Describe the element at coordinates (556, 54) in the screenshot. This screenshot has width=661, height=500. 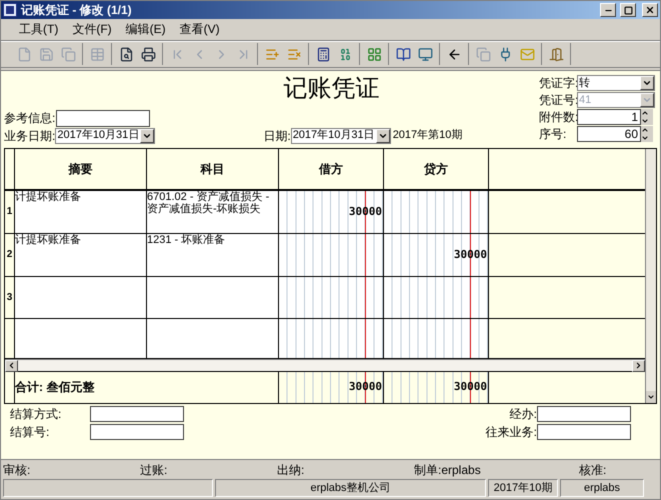
I see `exit-icon` at that location.